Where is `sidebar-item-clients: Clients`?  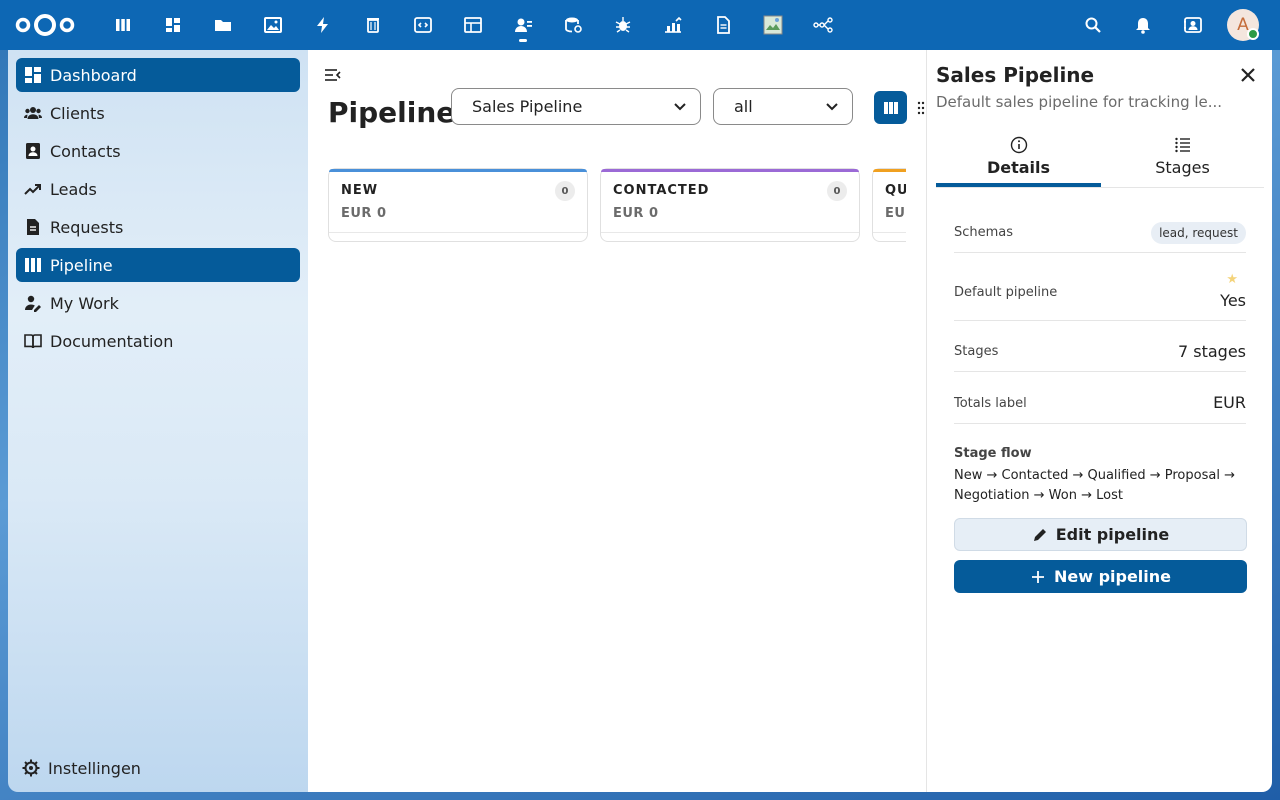 sidebar-item-clients: Clients is located at coordinates (158, 113).